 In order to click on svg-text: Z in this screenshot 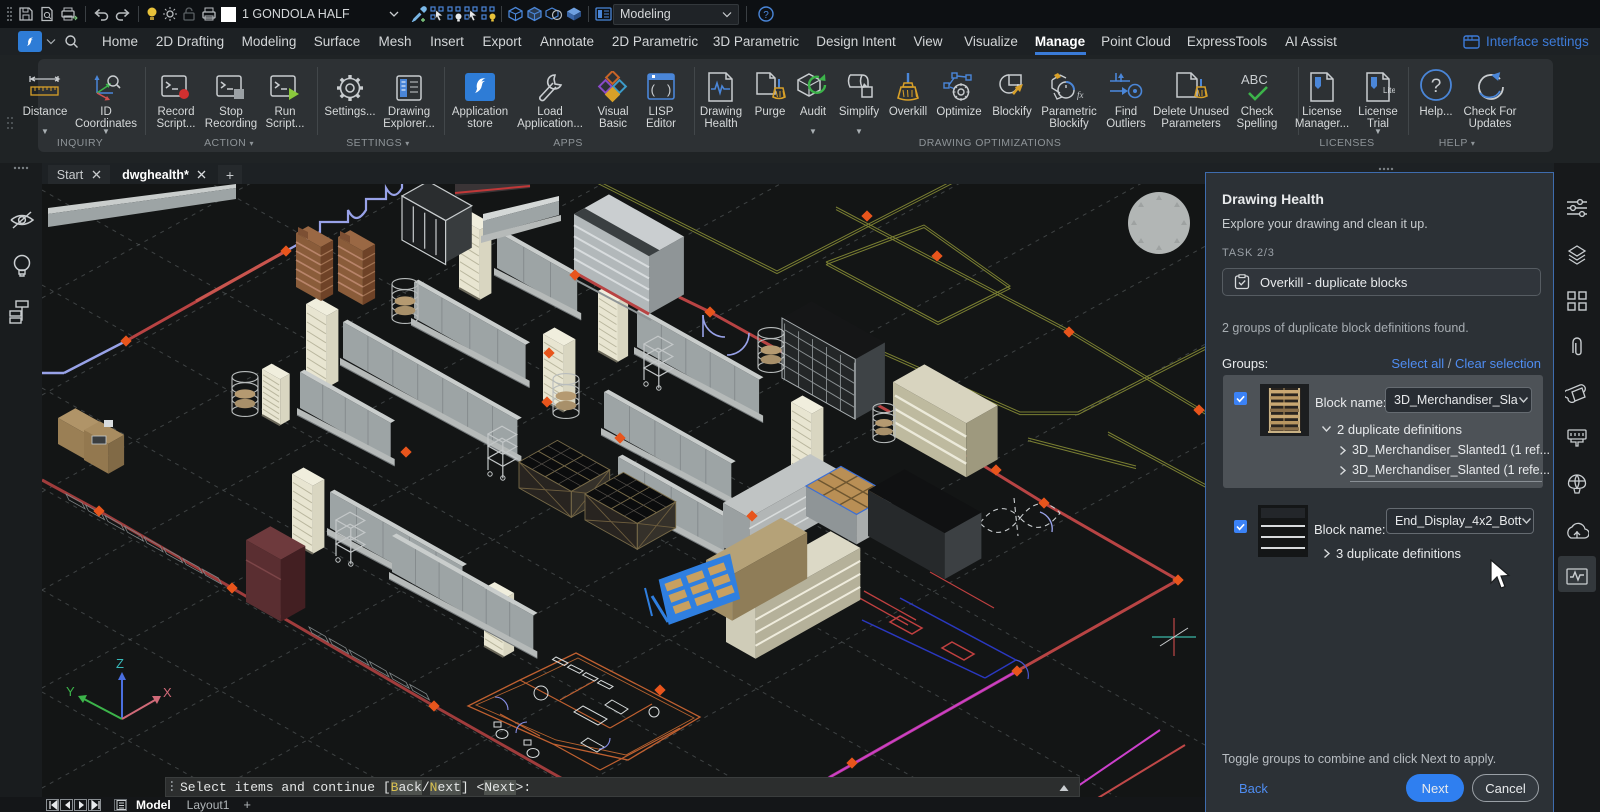, I will do `click(120, 663)`.